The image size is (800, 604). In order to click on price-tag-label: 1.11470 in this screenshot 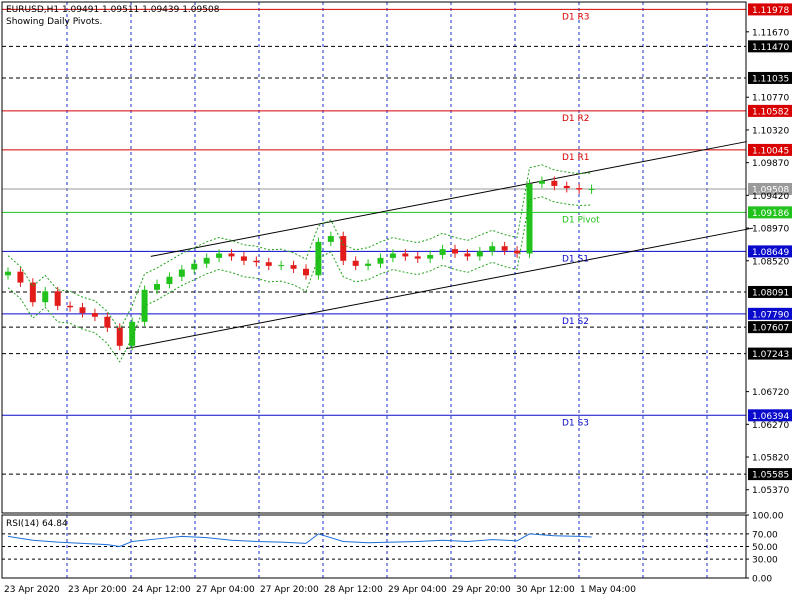, I will do `click(770, 48)`.